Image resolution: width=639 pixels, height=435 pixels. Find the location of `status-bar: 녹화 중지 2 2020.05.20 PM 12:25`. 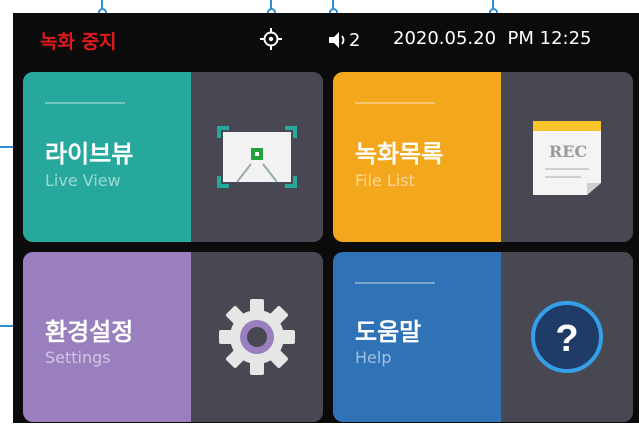

status-bar: 녹화 중지 2 2020.05.20 PM 12:25 is located at coordinates (326, 39).